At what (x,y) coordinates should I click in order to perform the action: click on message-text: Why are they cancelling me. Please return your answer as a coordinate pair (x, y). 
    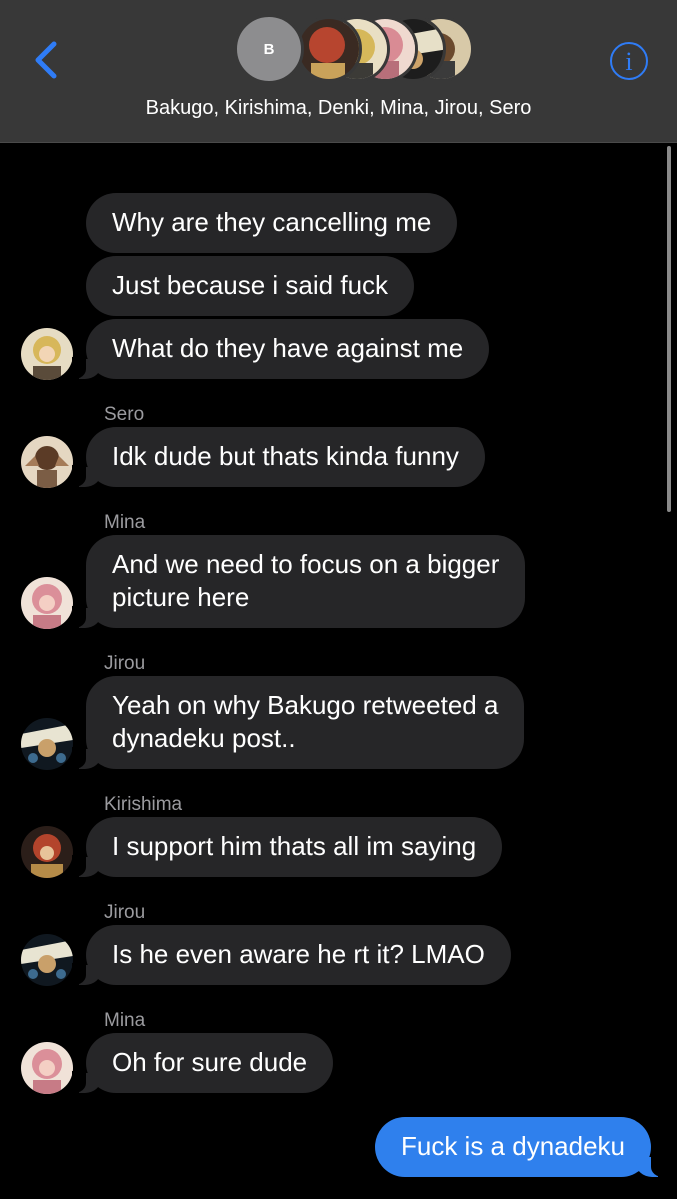
    Looking at the image, I should click on (272, 222).